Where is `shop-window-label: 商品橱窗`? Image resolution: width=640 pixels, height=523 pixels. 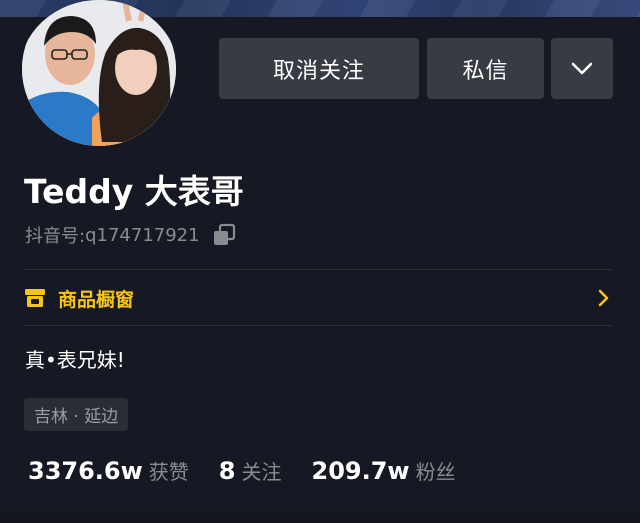
shop-window-label: 商品橱窗 is located at coordinates (96, 299).